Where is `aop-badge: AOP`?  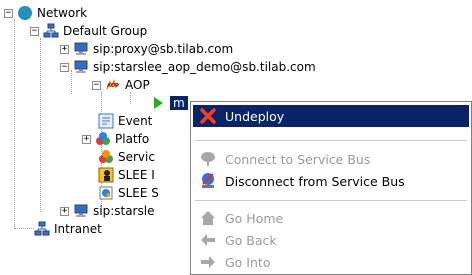
aop-badge: AOP is located at coordinates (113, 86).